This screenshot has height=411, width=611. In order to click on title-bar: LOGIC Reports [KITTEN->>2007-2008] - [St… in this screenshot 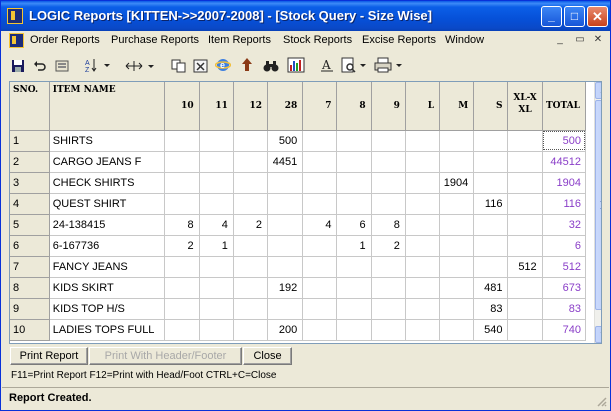, I will do `click(305, 16)`.